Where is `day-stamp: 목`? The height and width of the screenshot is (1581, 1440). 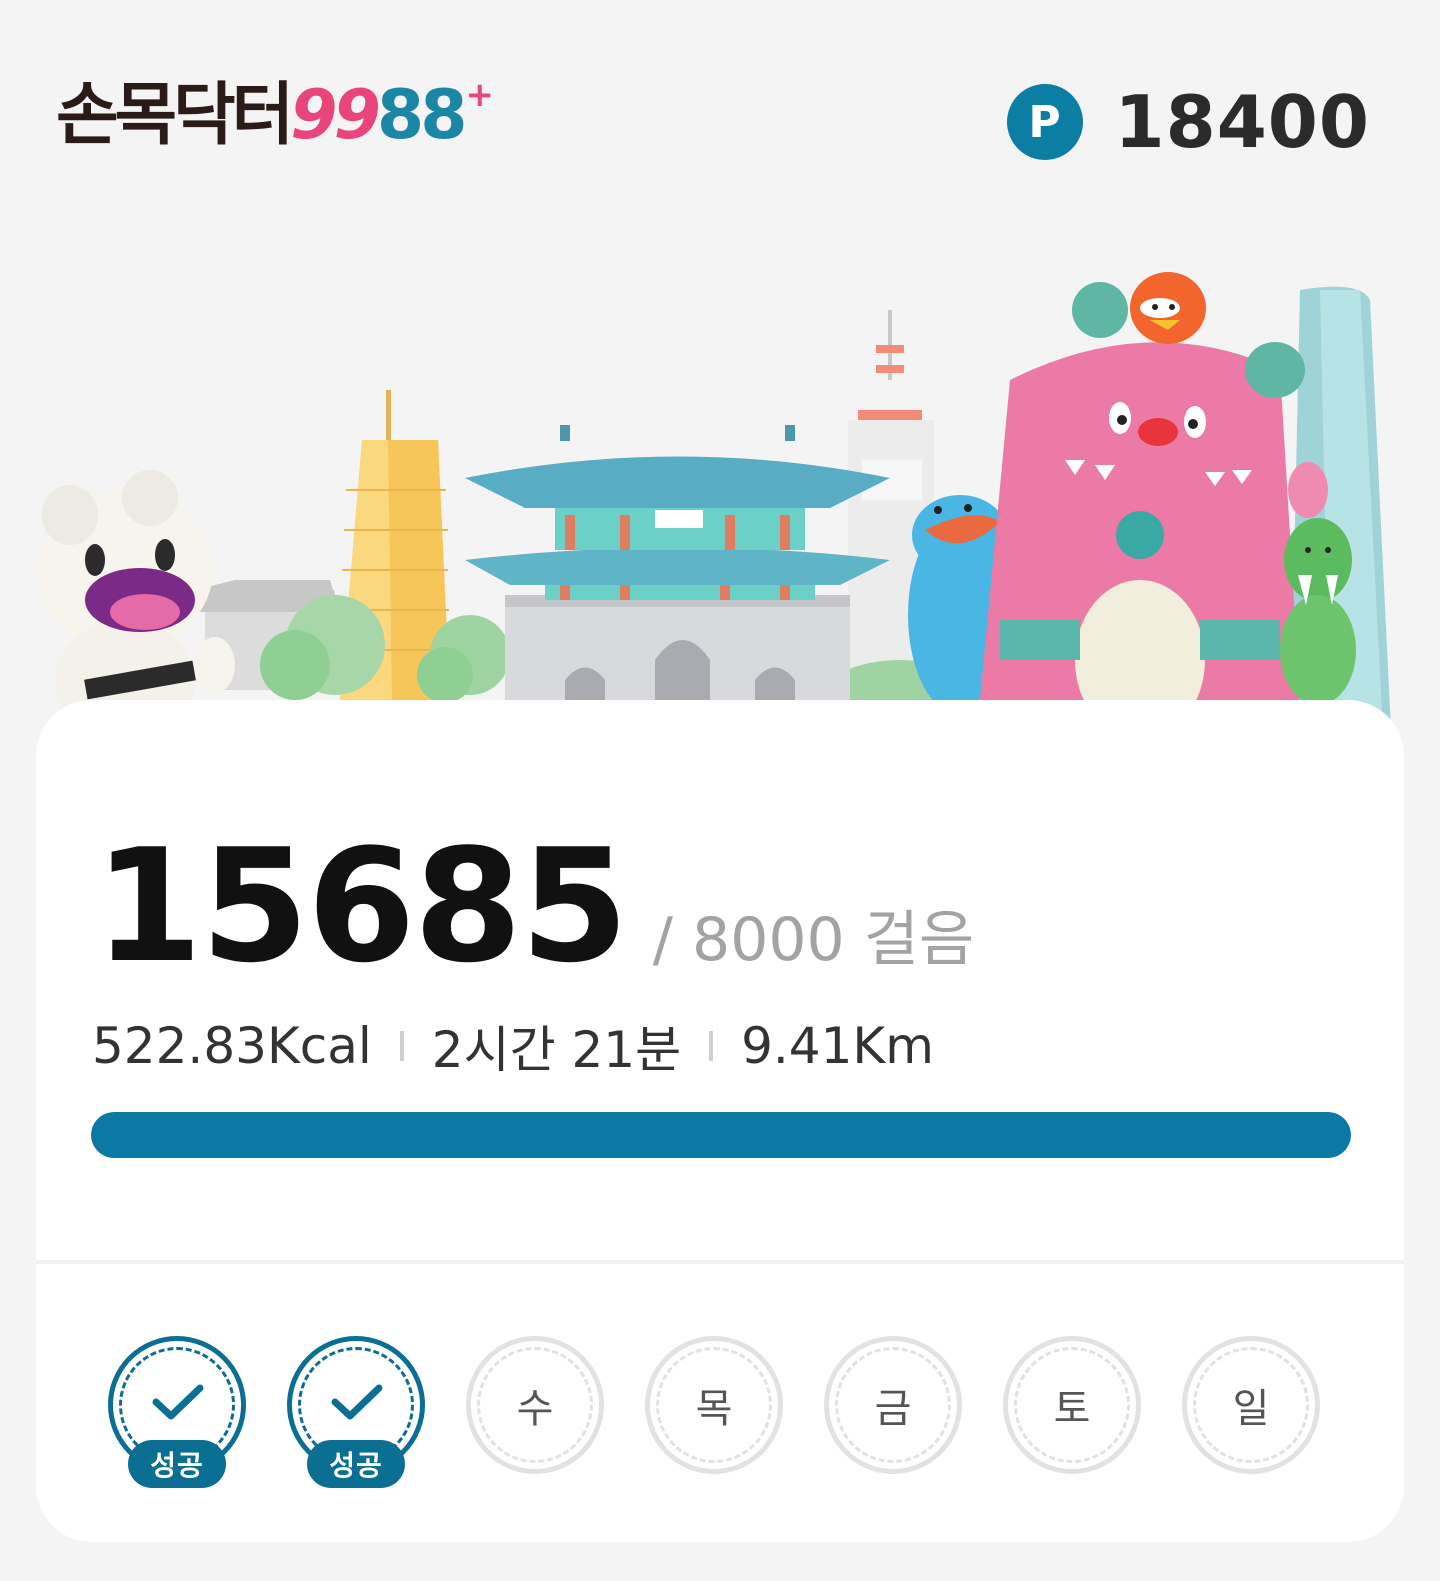 day-stamp: 목 is located at coordinates (714, 1405).